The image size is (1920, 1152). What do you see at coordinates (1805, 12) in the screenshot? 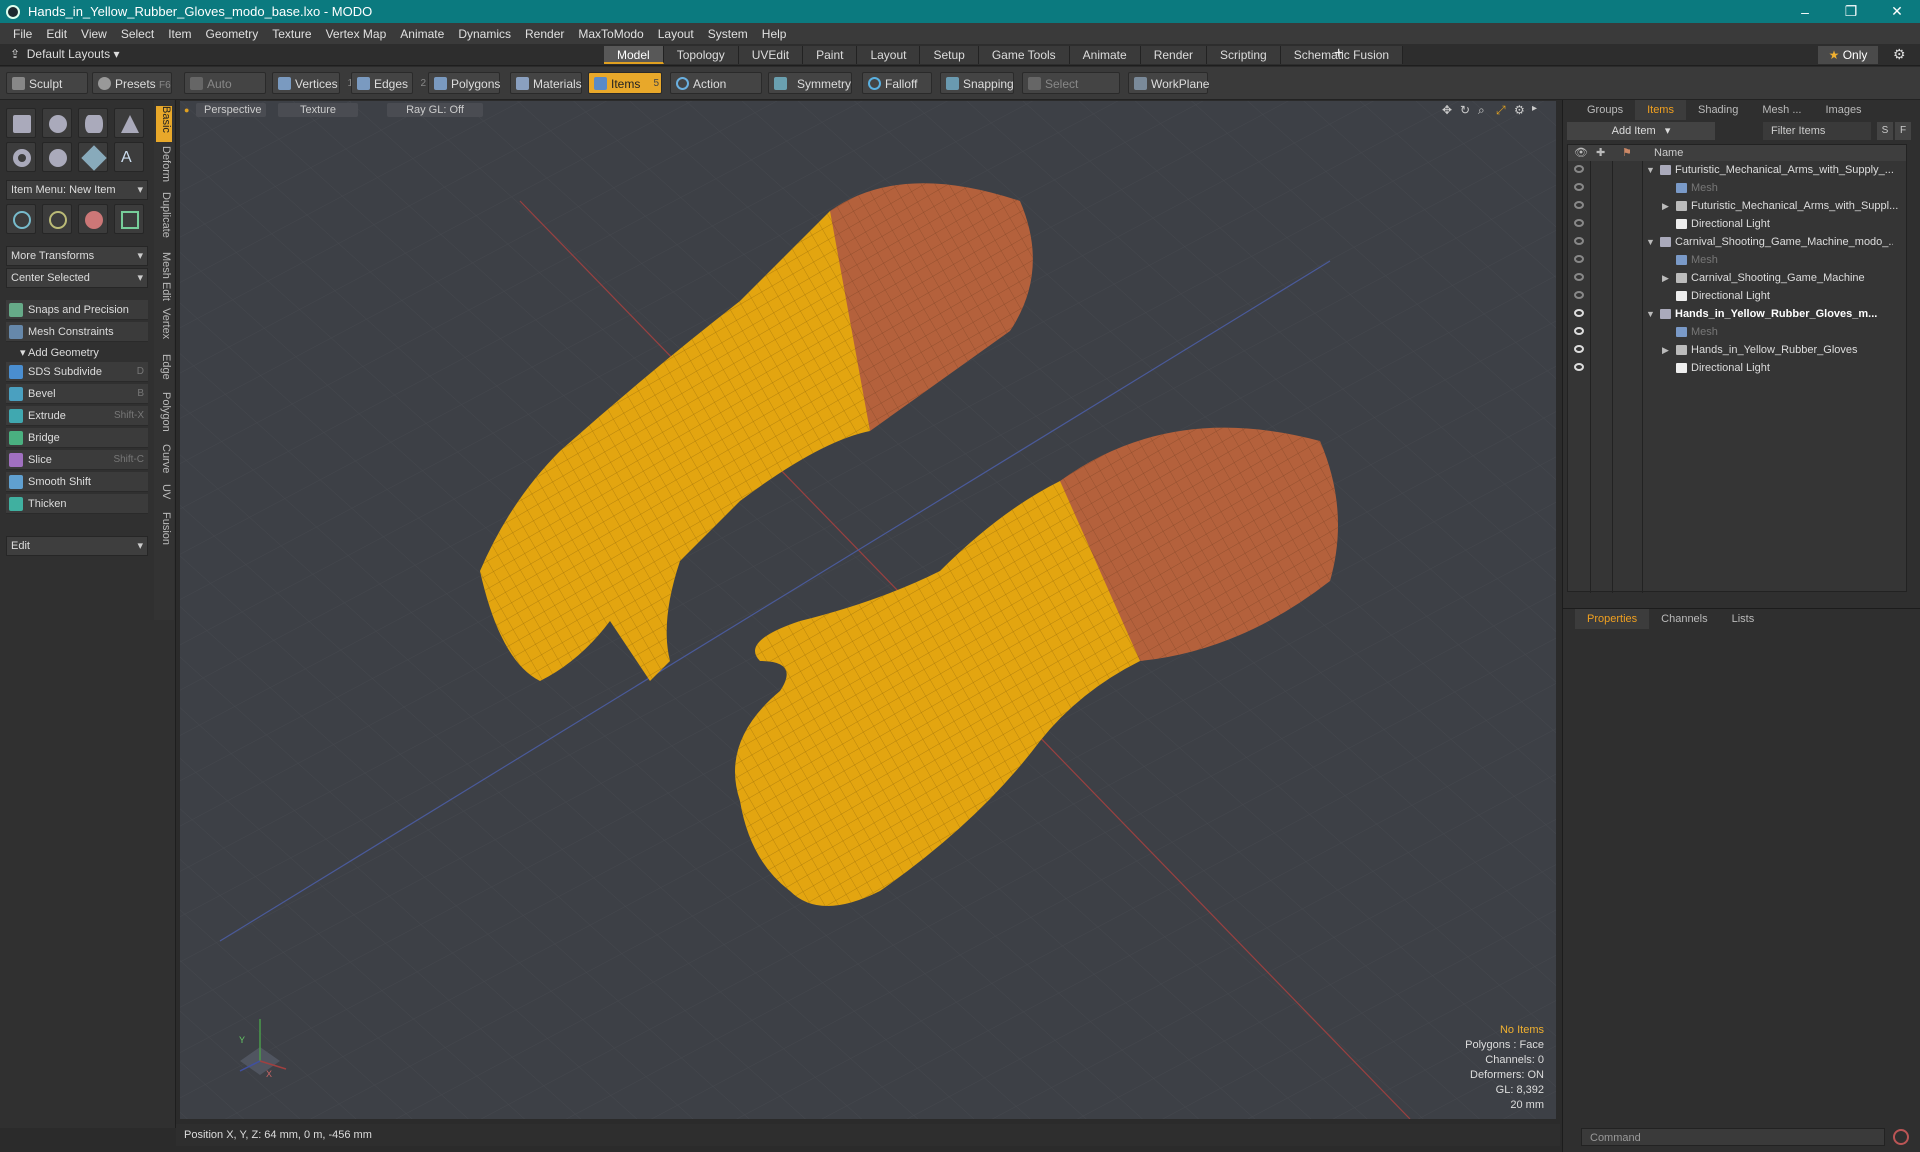
I see `minimize-button: –` at bounding box center [1805, 12].